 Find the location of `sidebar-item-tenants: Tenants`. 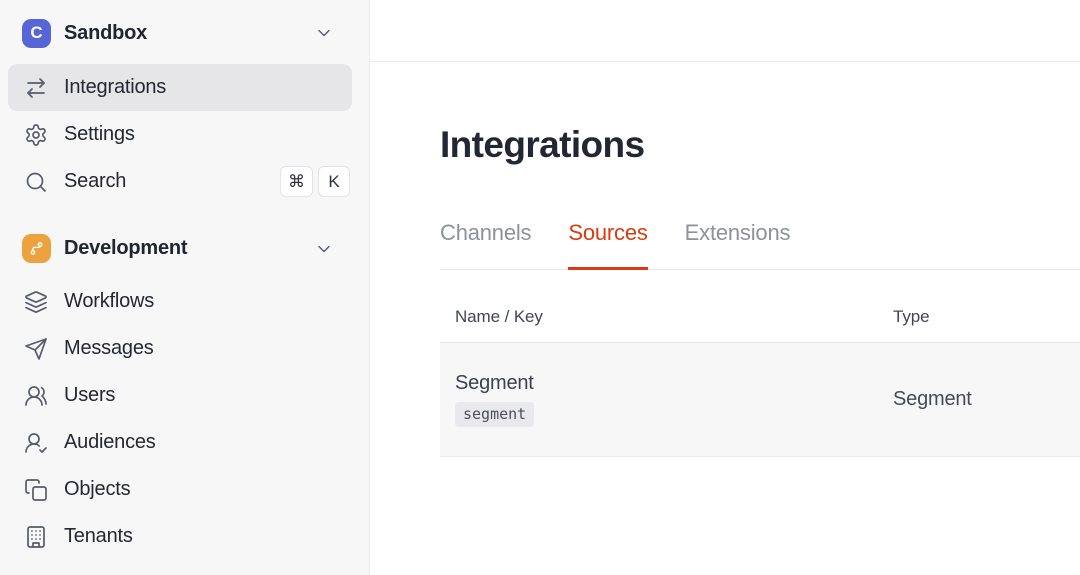

sidebar-item-tenants: Tenants is located at coordinates (180, 536).